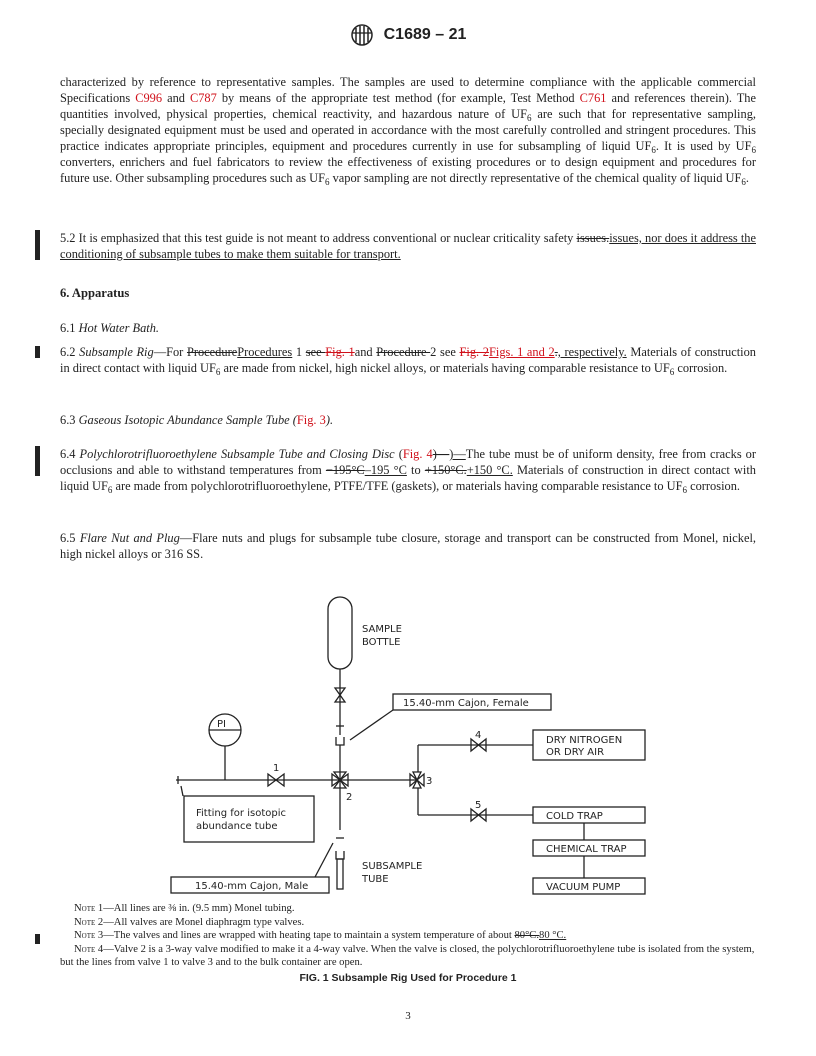 The image size is (816, 1056). I want to click on fitting-label-2: abundance tube, so click(237, 826).